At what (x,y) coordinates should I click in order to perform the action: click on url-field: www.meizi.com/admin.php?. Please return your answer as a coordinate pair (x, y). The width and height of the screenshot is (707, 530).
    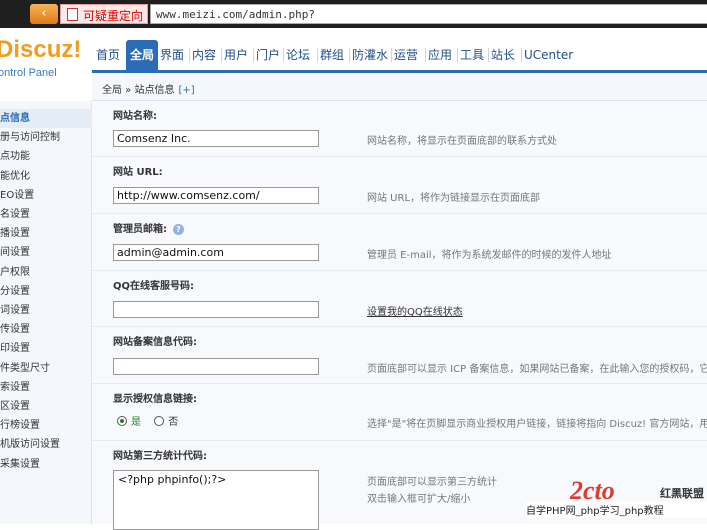
    Looking at the image, I should click on (428, 14).